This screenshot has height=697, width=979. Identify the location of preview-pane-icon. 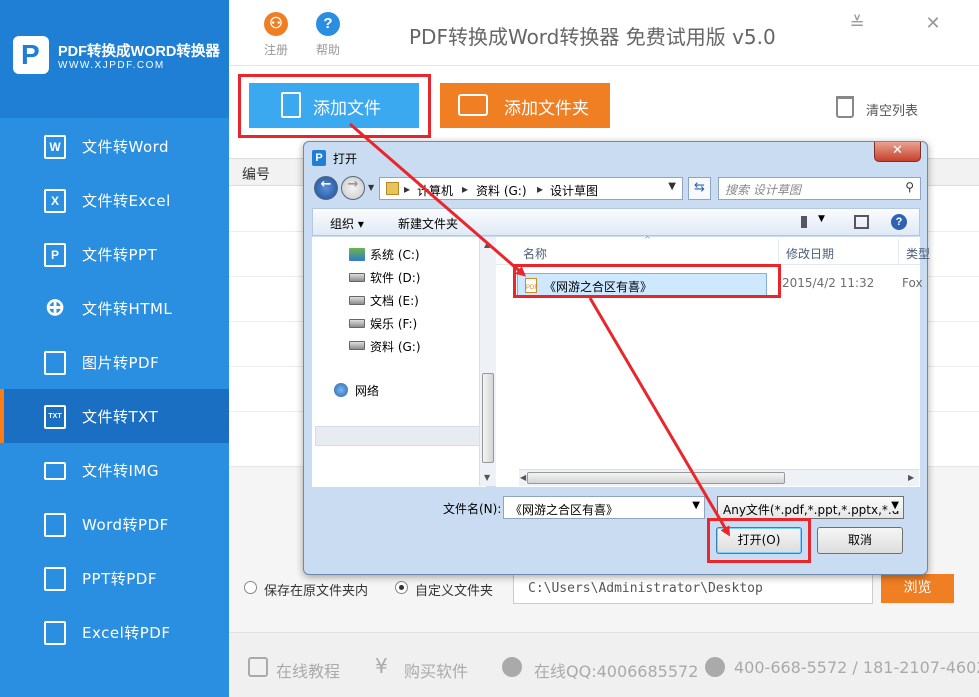
(861, 222).